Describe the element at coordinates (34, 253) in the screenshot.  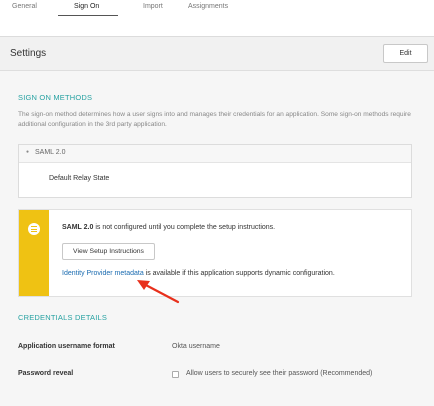
I see `notice-accent-bar` at that location.